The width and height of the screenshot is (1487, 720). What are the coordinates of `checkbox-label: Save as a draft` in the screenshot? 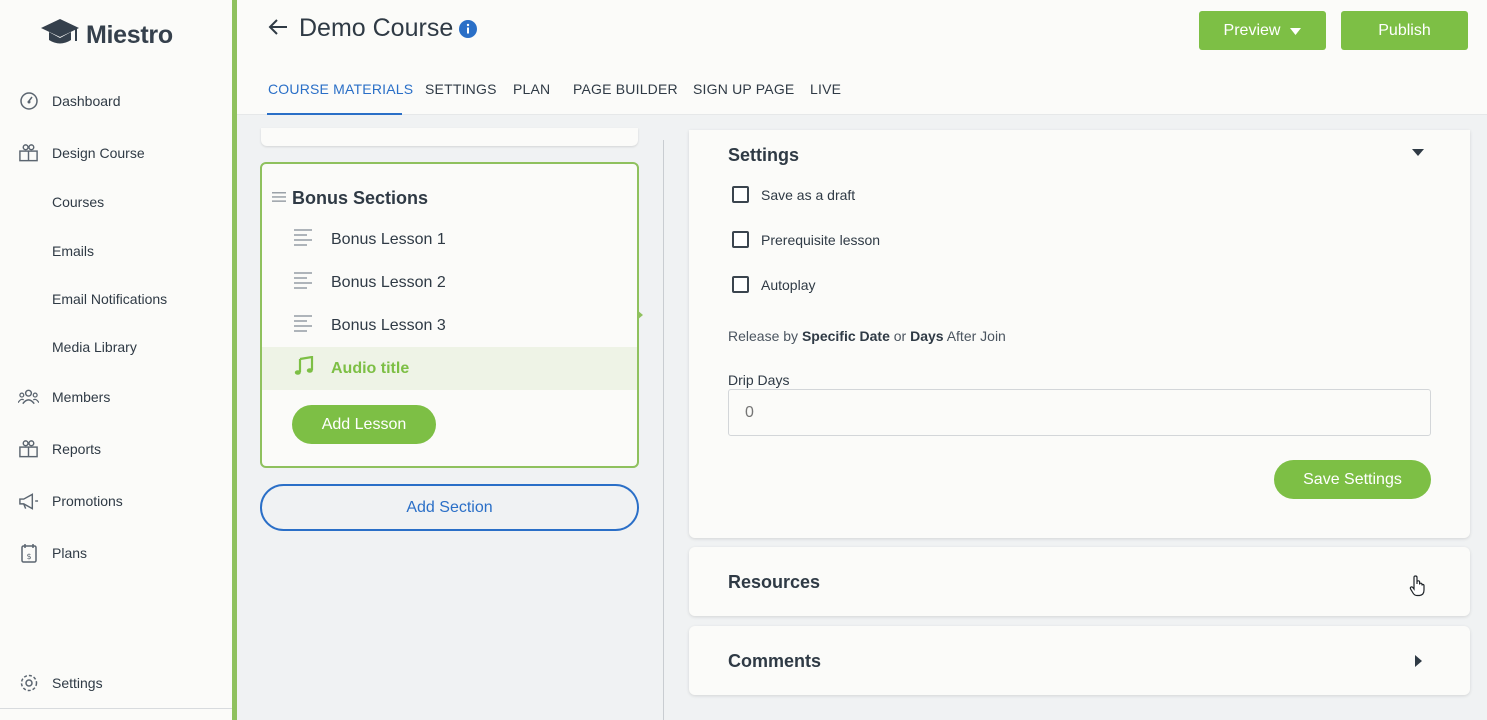 It's located at (808, 194).